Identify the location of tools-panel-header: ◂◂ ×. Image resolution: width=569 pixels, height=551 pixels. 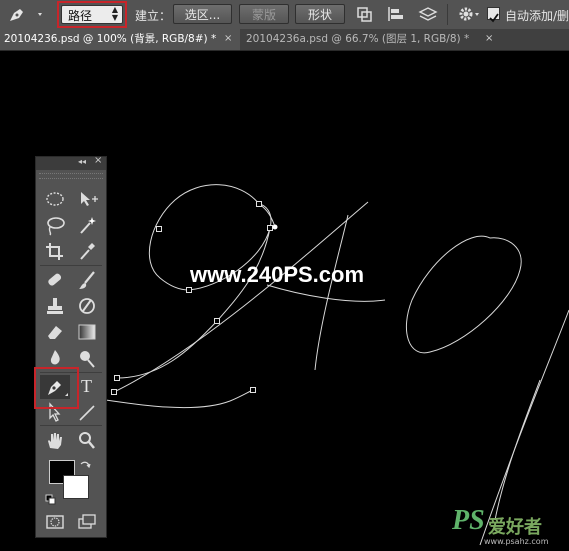
(71, 162).